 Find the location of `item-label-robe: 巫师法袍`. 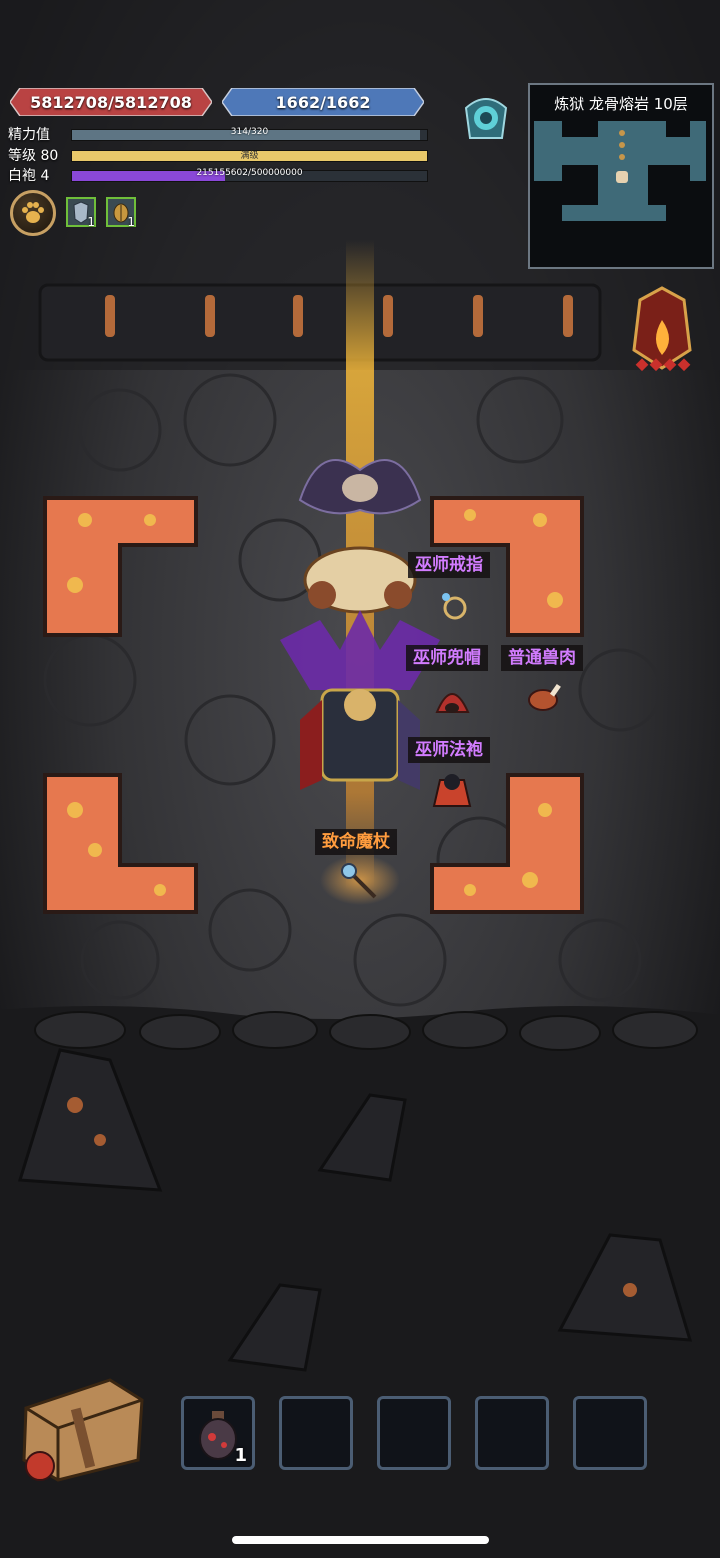

item-label-robe: 巫师法袍 is located at coordinates (449, 750).